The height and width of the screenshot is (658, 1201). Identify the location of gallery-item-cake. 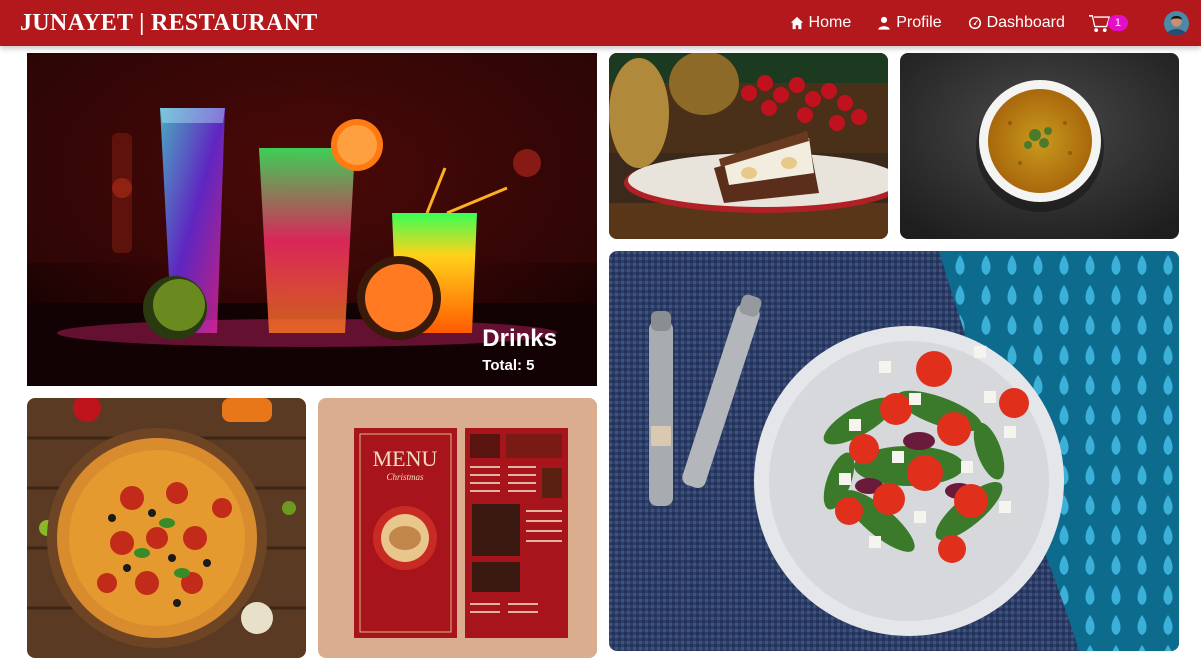
(748, 146).